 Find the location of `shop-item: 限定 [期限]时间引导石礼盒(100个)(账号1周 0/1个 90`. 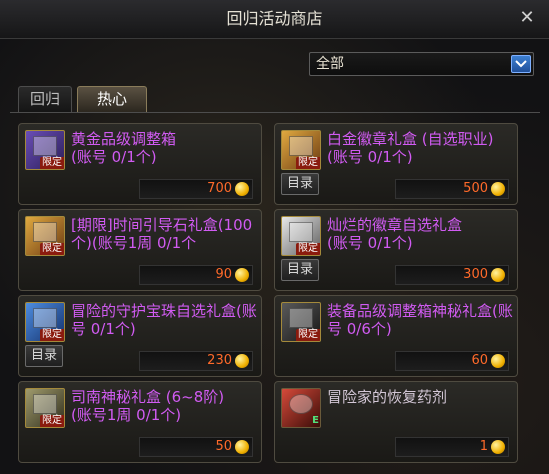

shop-item: 限定 [期限]时间引导石礼盒(100个)(账号1周 0/1个 90 is located at coordinates (140, 250).